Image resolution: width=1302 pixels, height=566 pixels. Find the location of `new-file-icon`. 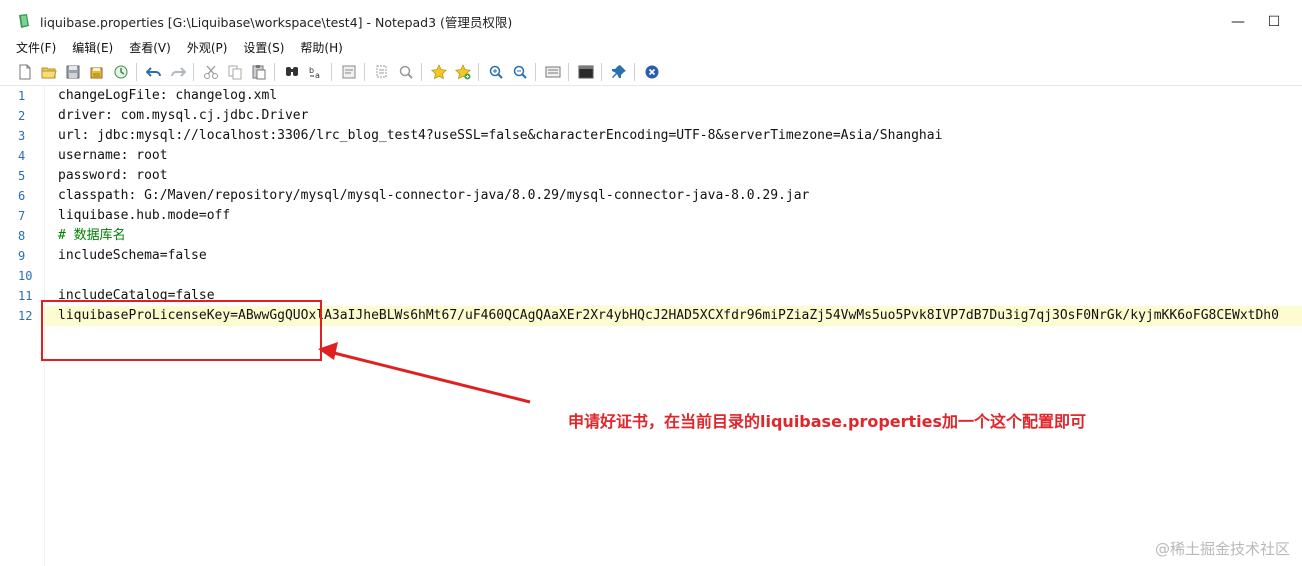

new-file-icon is located at coordinates (25, 72).